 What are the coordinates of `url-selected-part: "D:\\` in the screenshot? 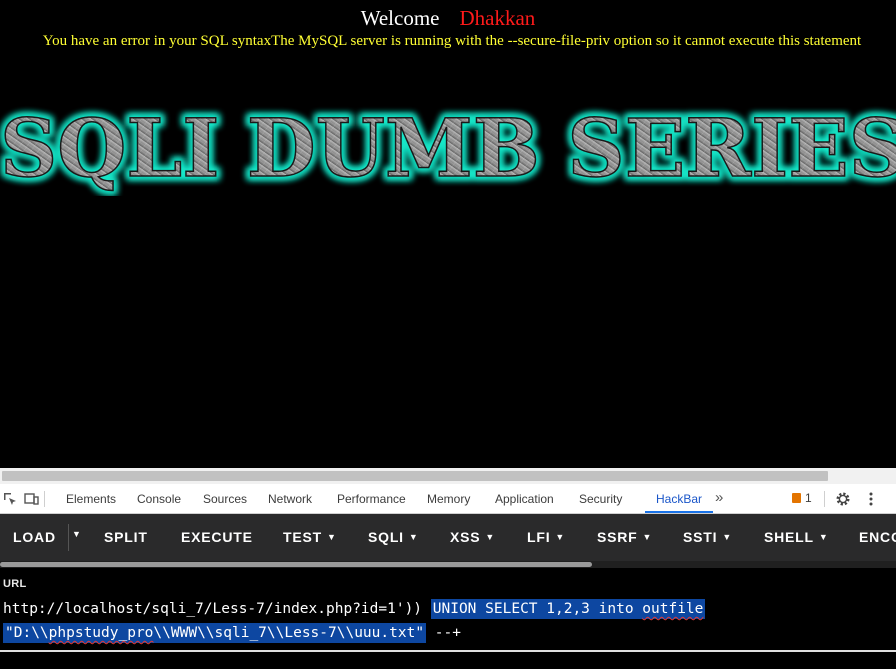 It's located at (27, 633).